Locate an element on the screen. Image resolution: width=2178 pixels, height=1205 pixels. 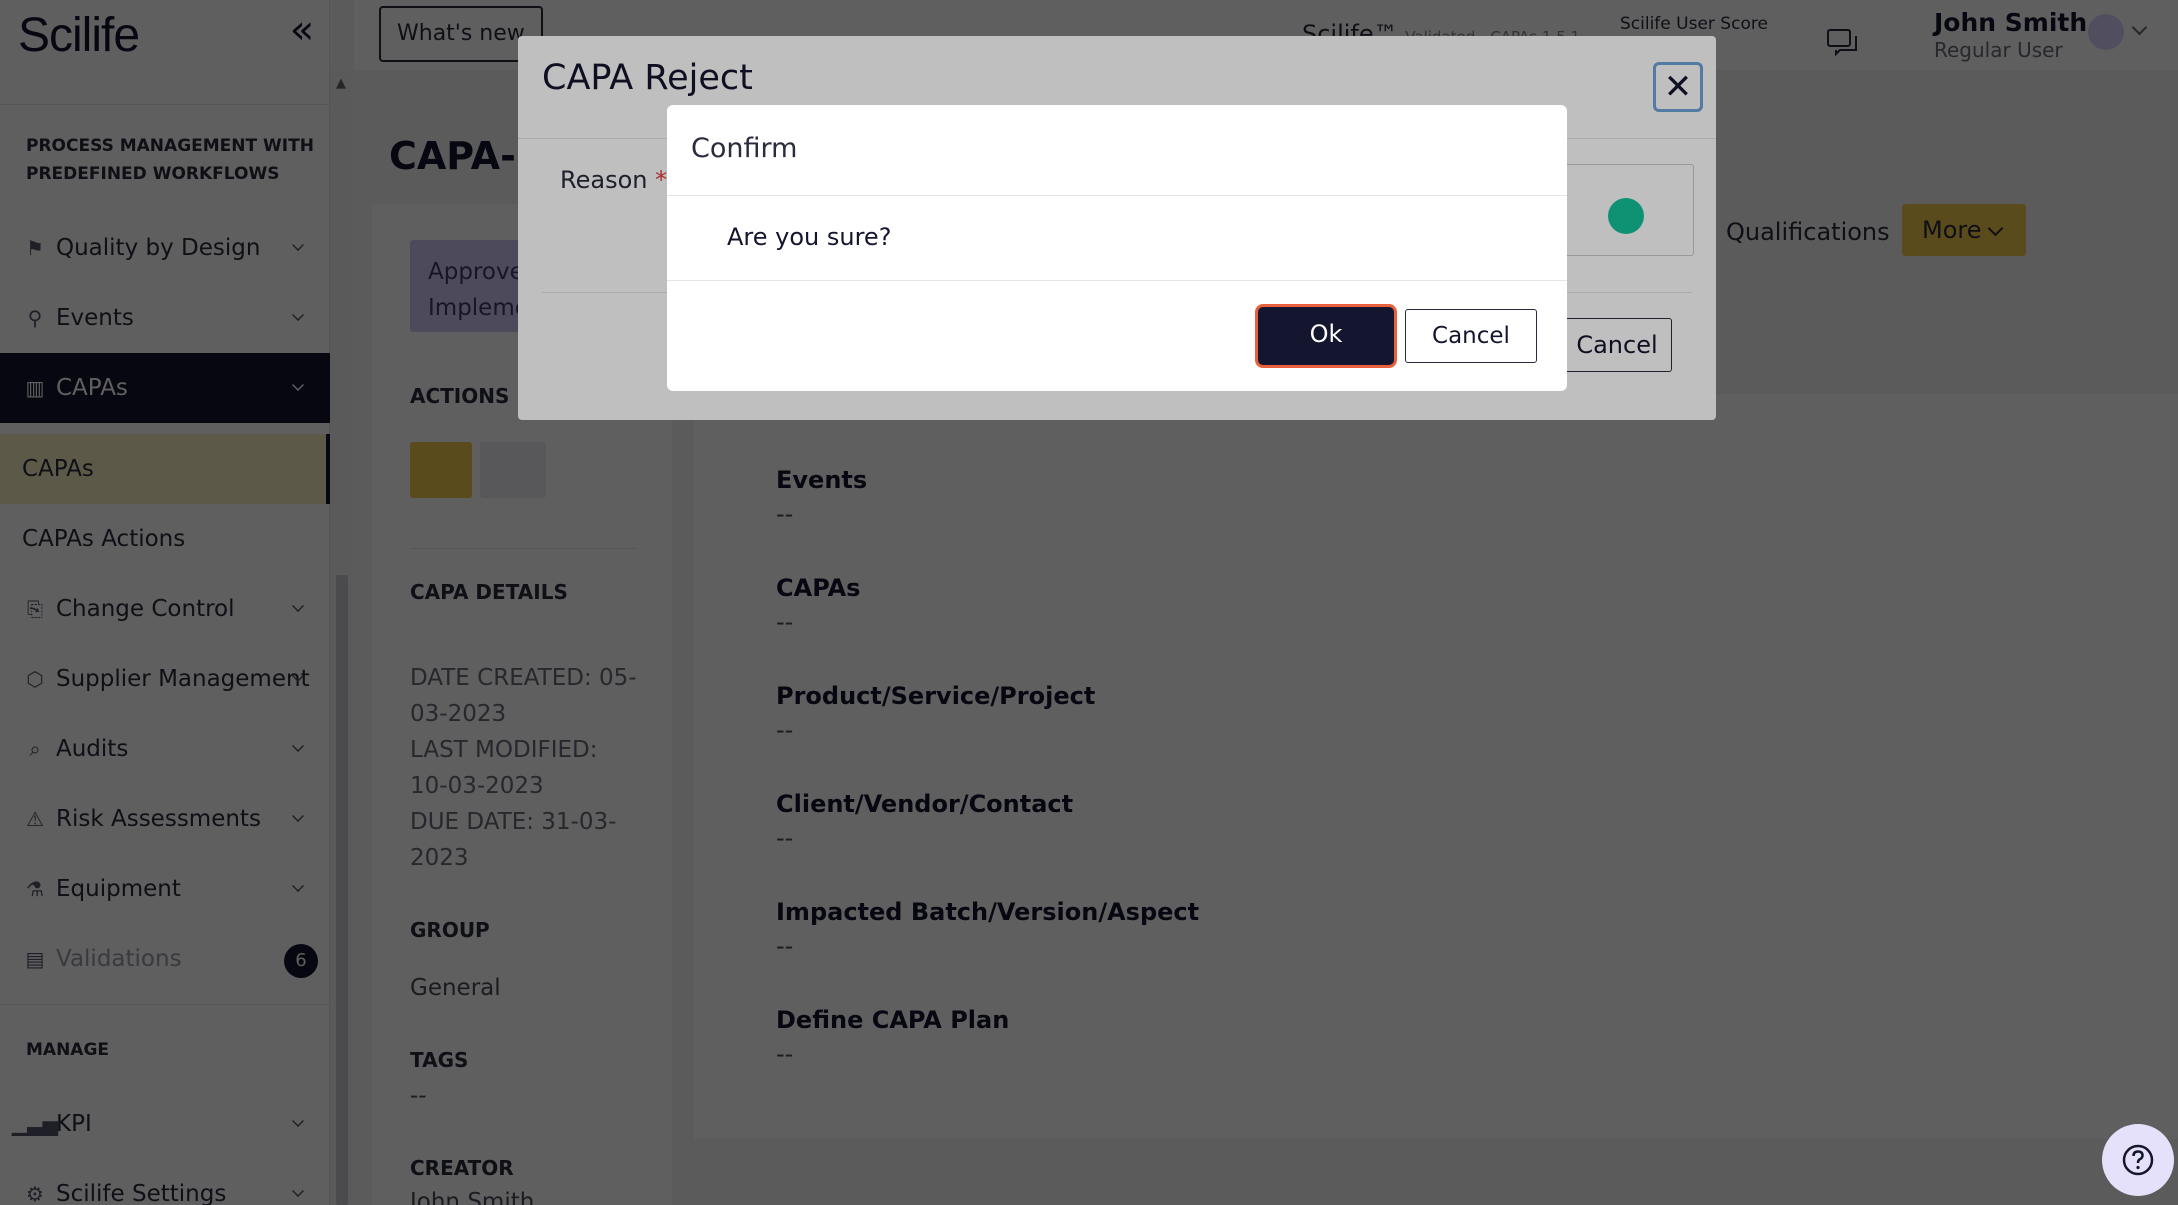
cancel-button: Cancel is located at coordinates (1471, 336).